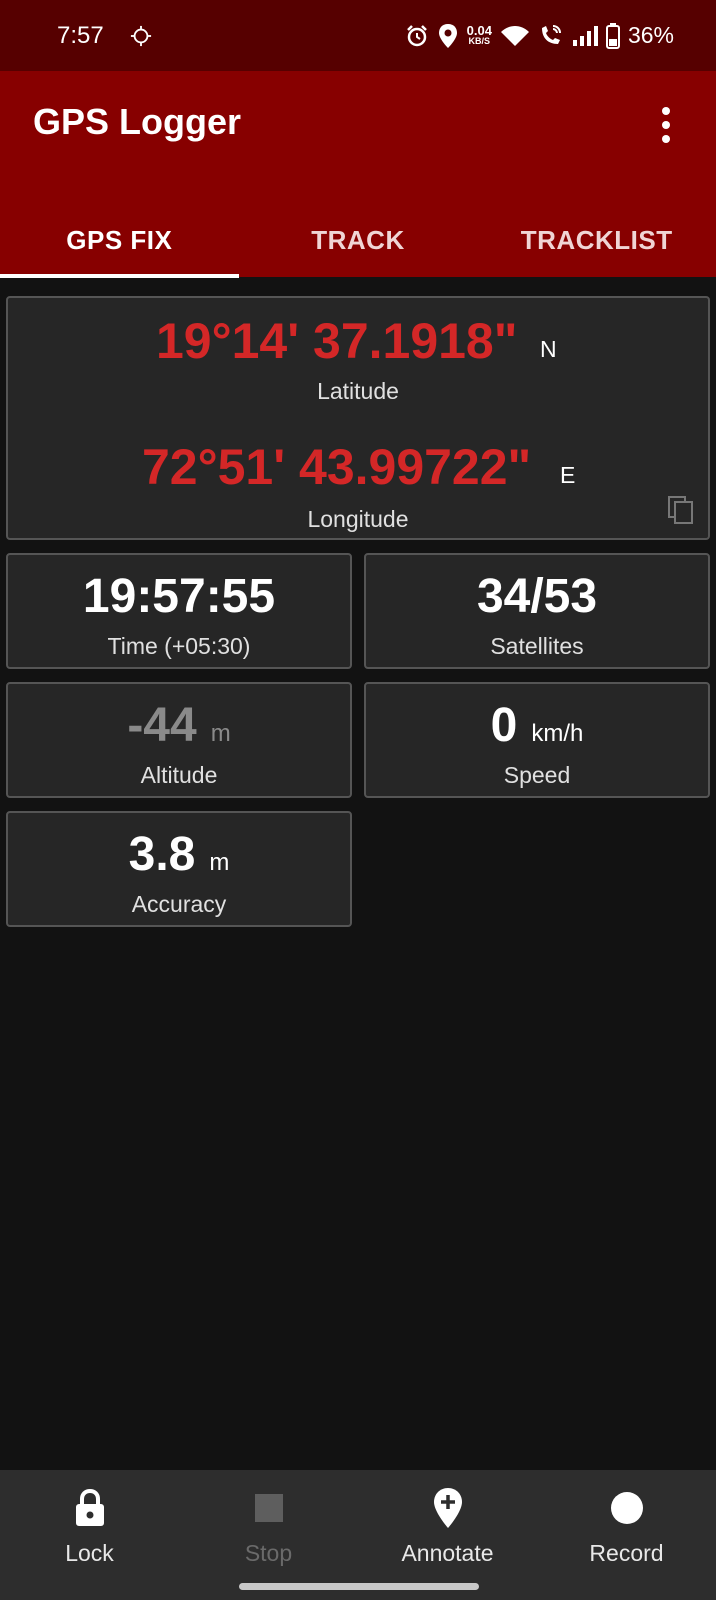 The width and height of the screenshot is (716, 1600). I want to click on speed-unit: km/h, so click(557, 733).